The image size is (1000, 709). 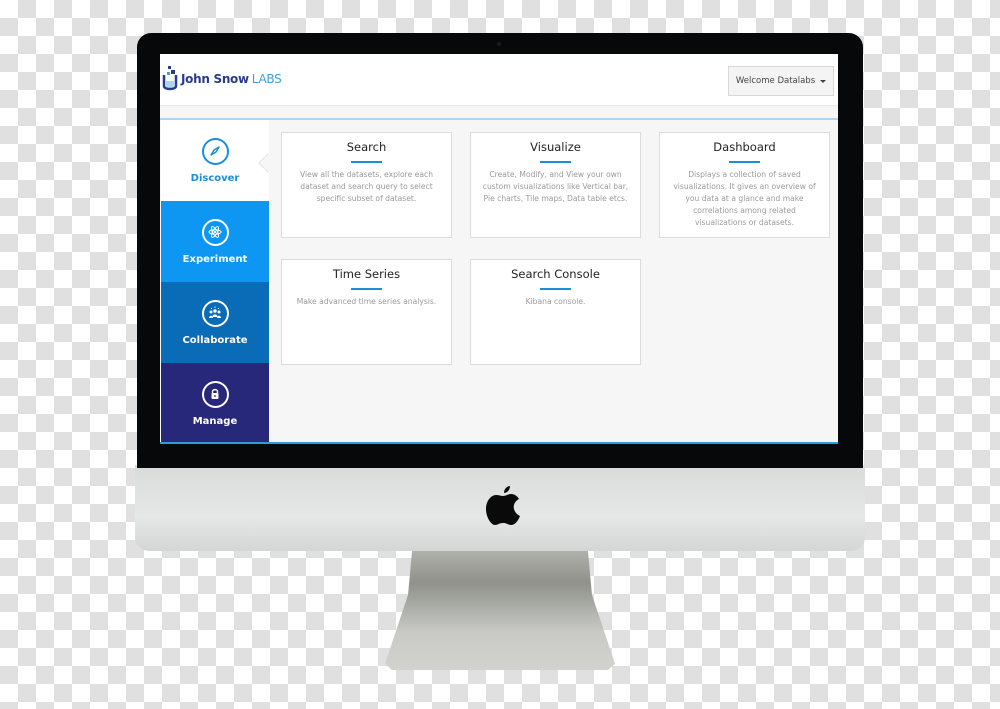 What do you see at coordinates (366, 301) in the screenshot?
I see `card-description: Make advanced time series analysis.` at bounding box center [366, 301].